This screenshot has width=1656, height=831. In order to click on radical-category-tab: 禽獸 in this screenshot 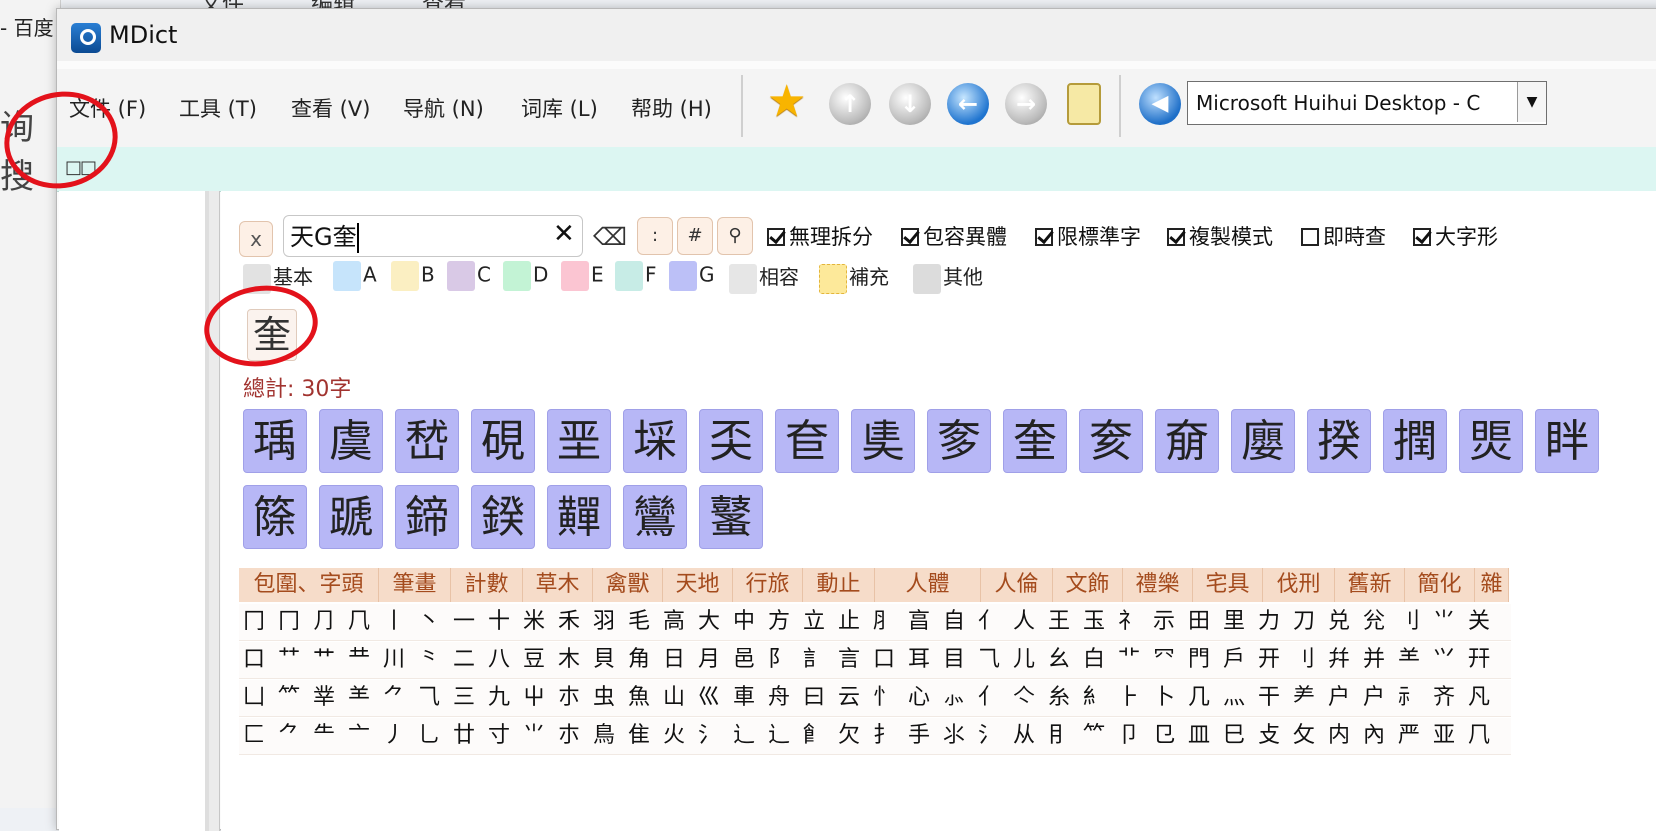, I will do `click(628, 585)`.